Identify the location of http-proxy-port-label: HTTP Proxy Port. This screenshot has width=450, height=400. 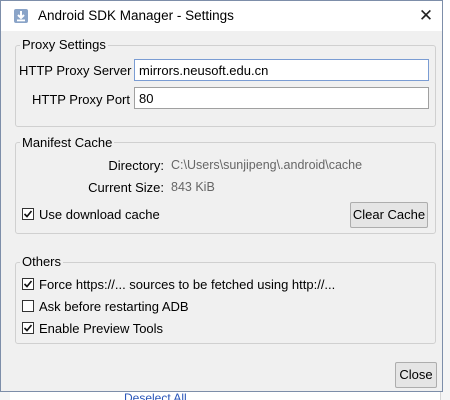
(80, 99).